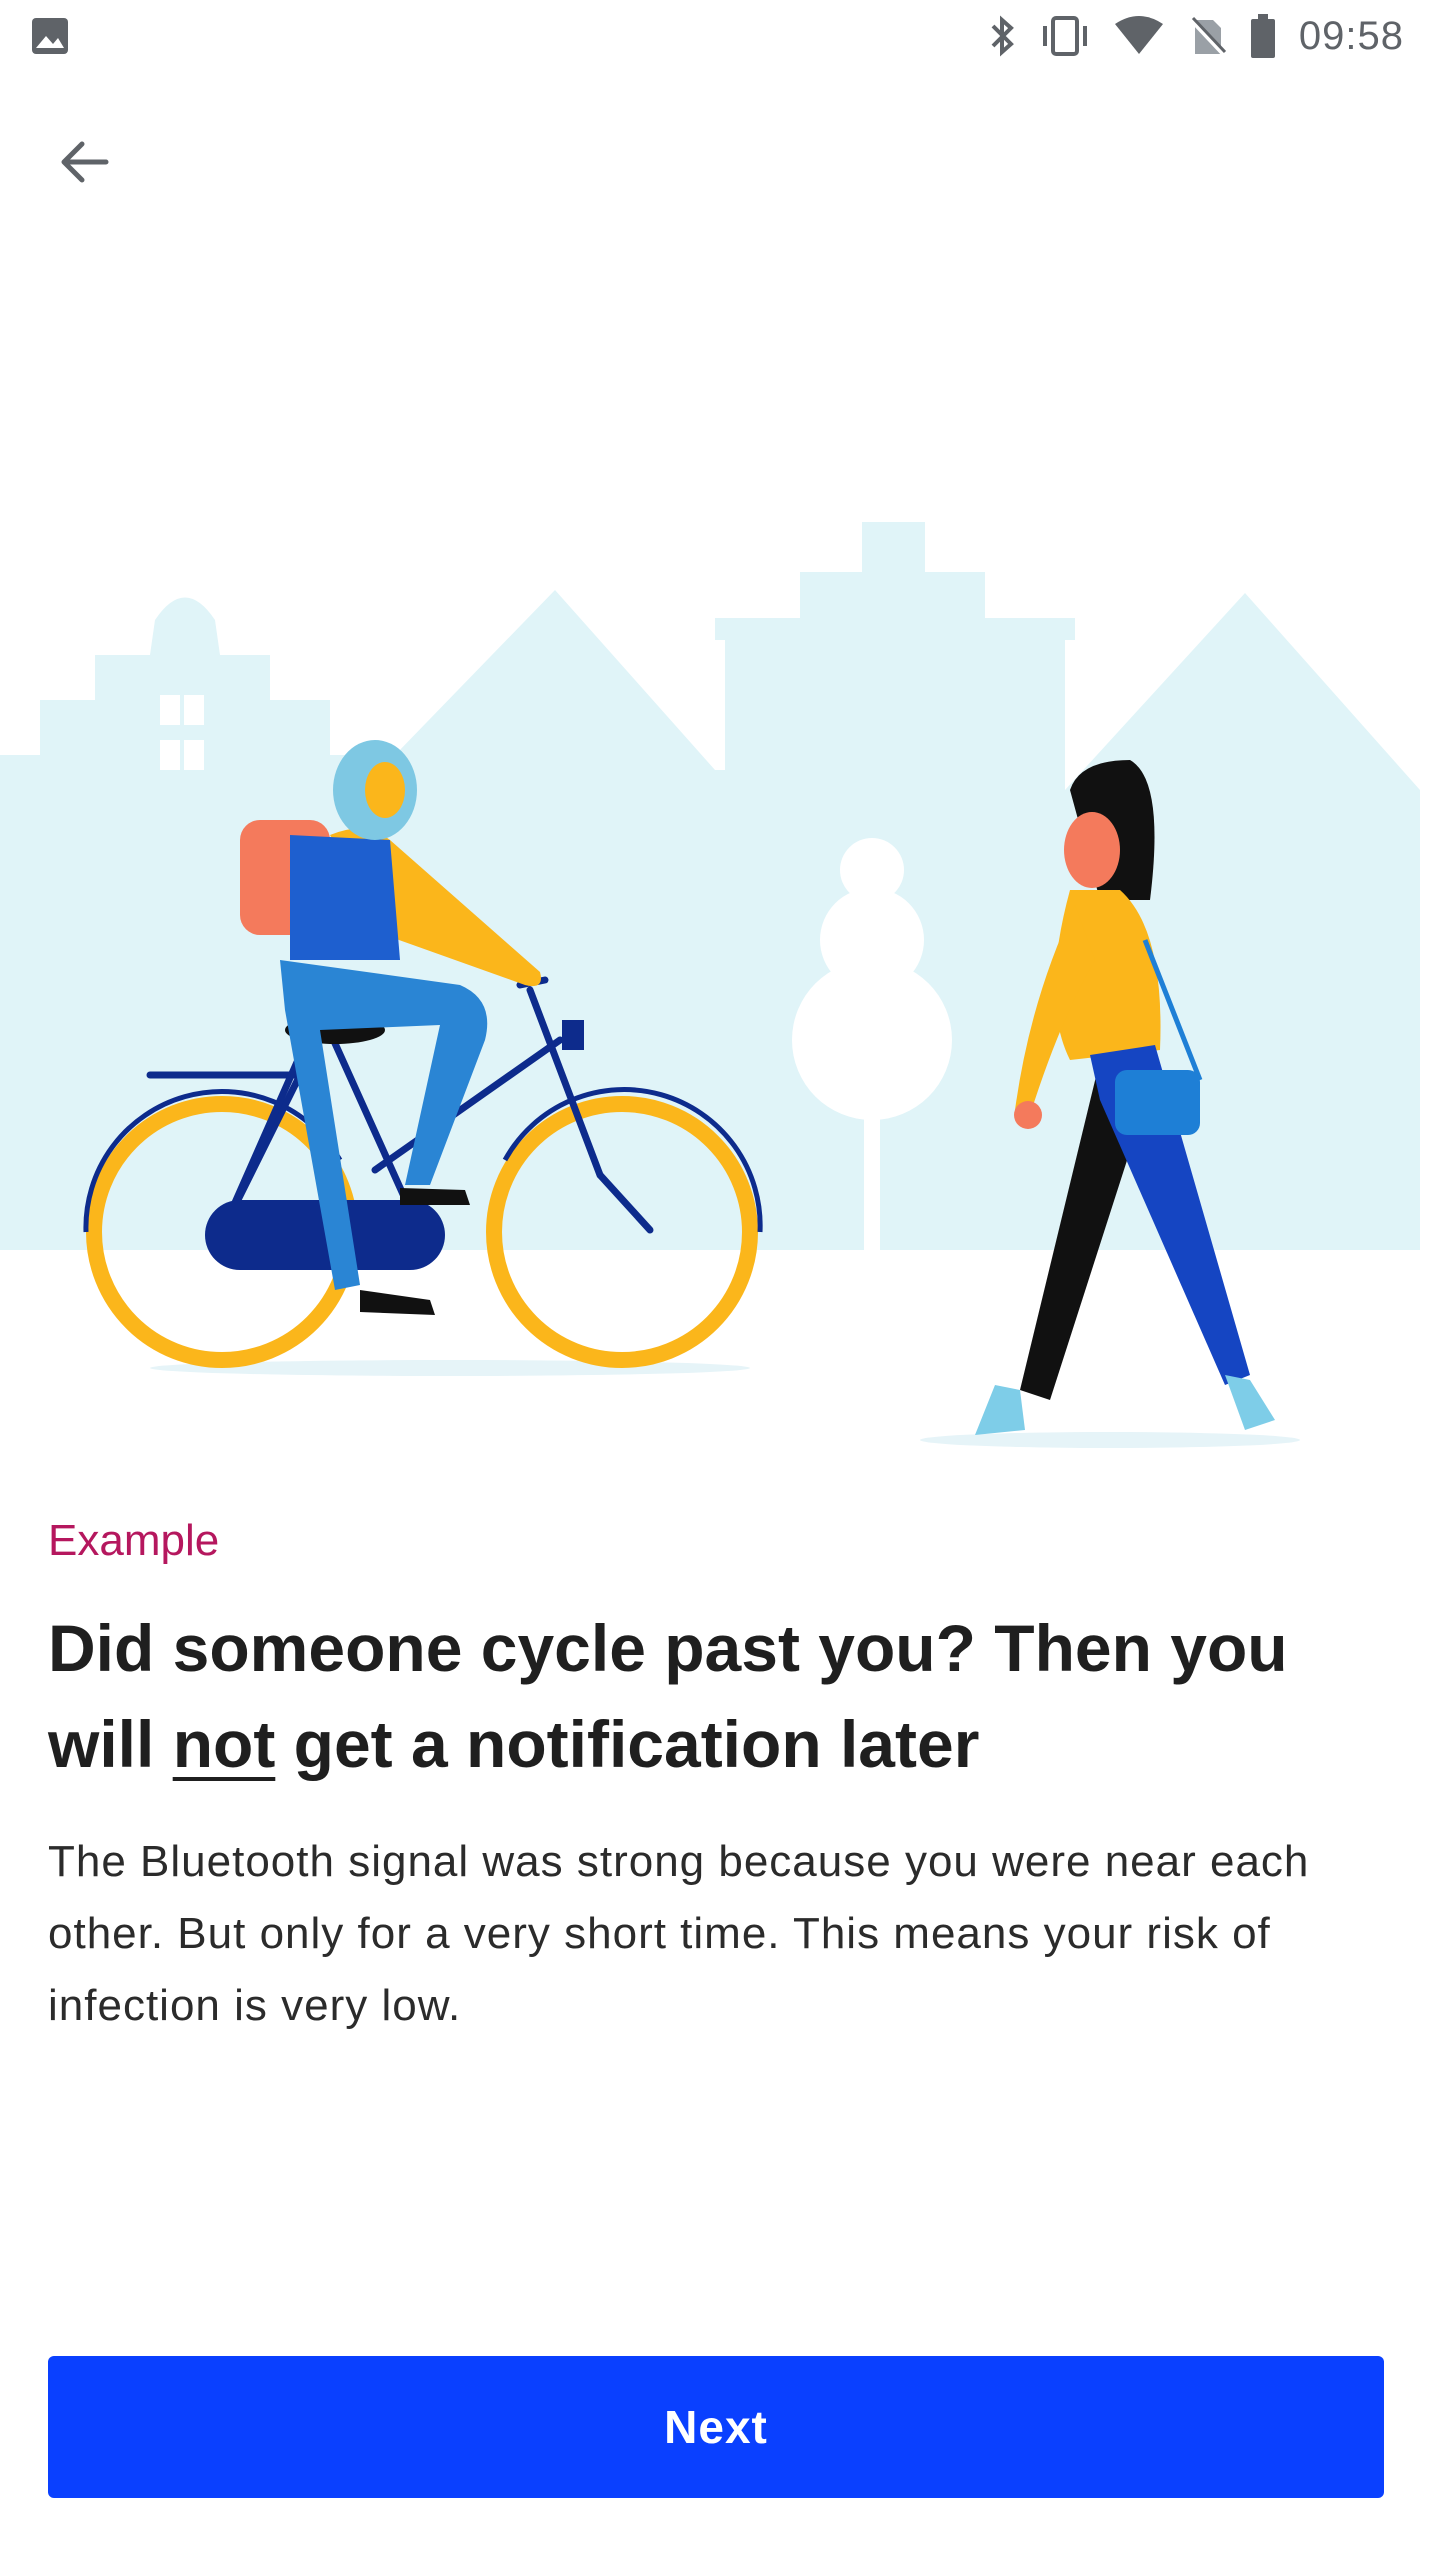 Image resolution: width=1440 pixels, height=2560 pixels. I want to click on back-button, so click(84, 162).